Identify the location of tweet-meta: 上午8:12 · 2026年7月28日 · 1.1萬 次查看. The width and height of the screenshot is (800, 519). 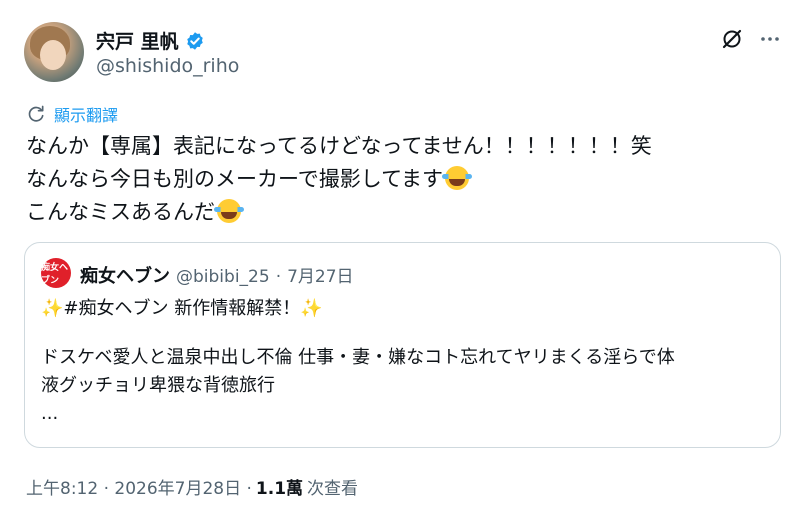
(192, 486).